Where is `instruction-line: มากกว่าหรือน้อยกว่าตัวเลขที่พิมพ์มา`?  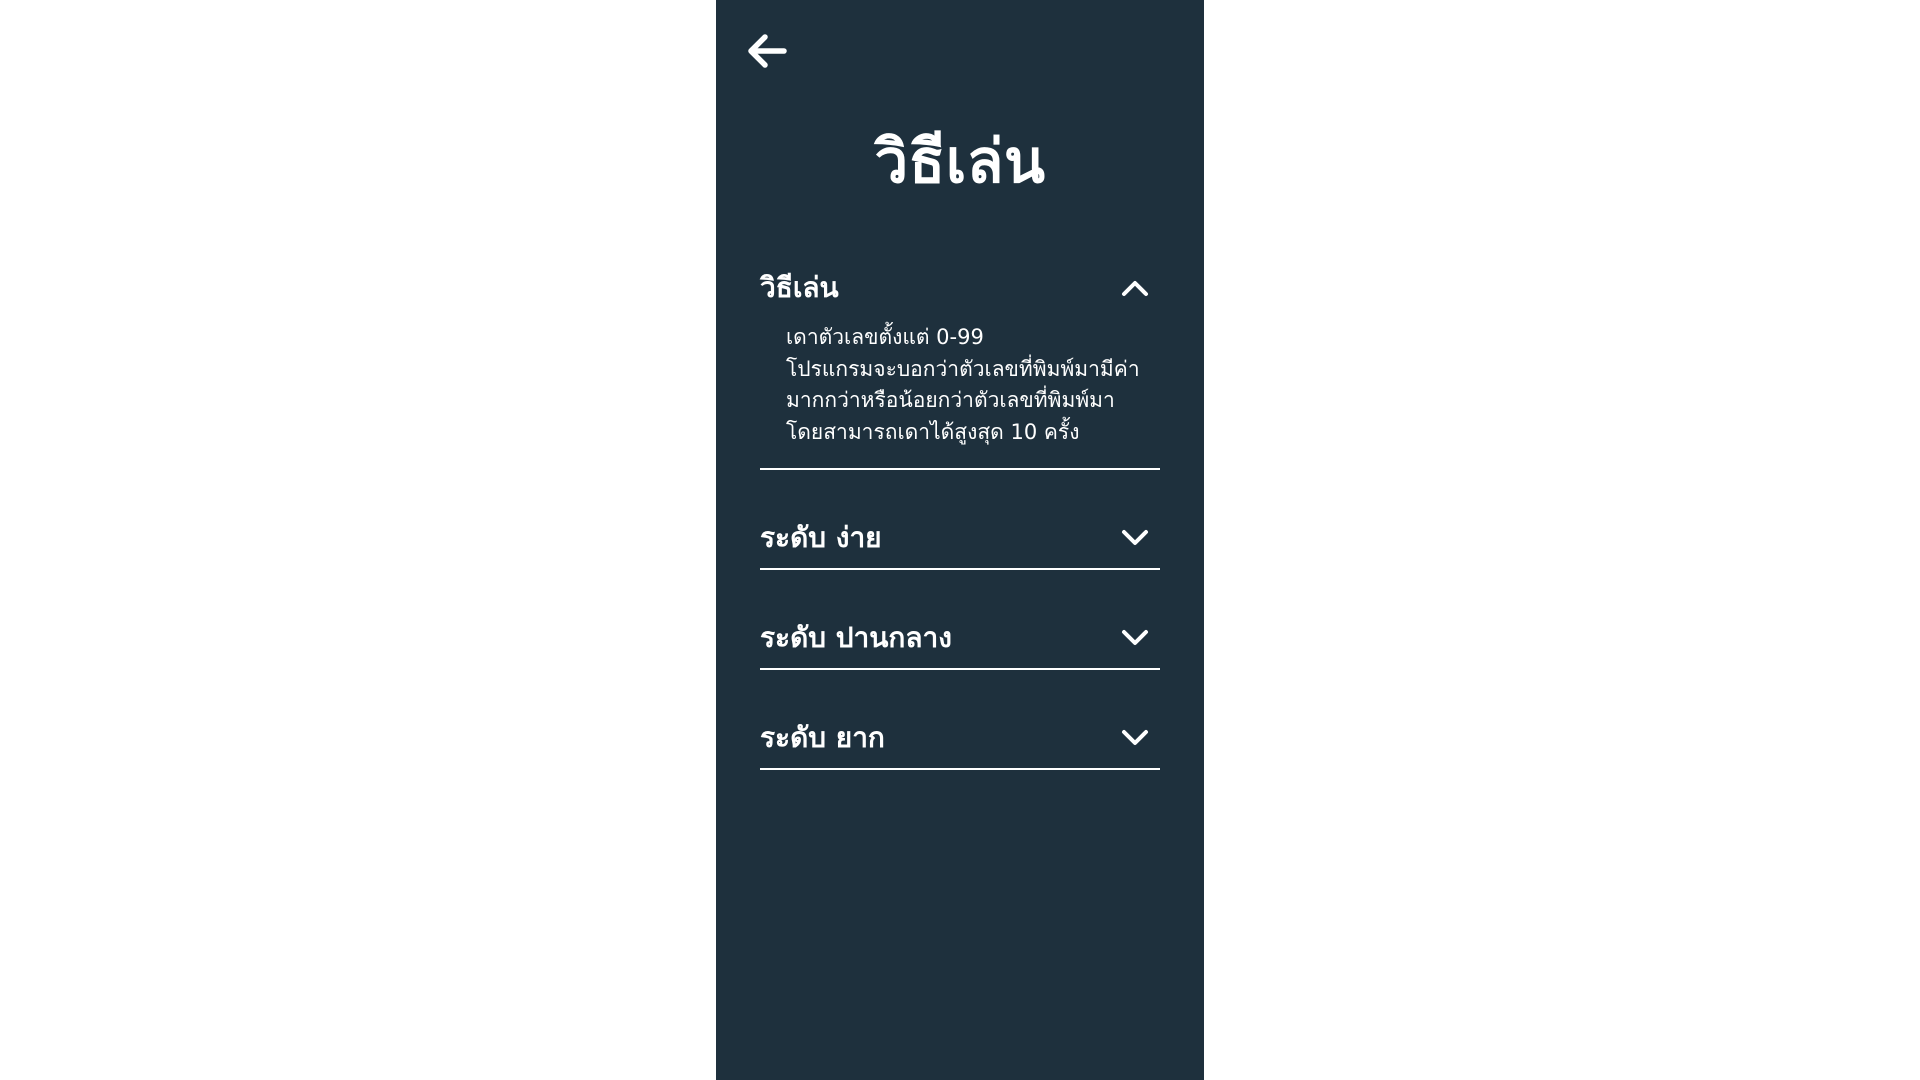
instruction-line: มากกว่าหรือน้อยกว่าตัวเลขที่พิมพ์มา is located at coordinates (950, 400).